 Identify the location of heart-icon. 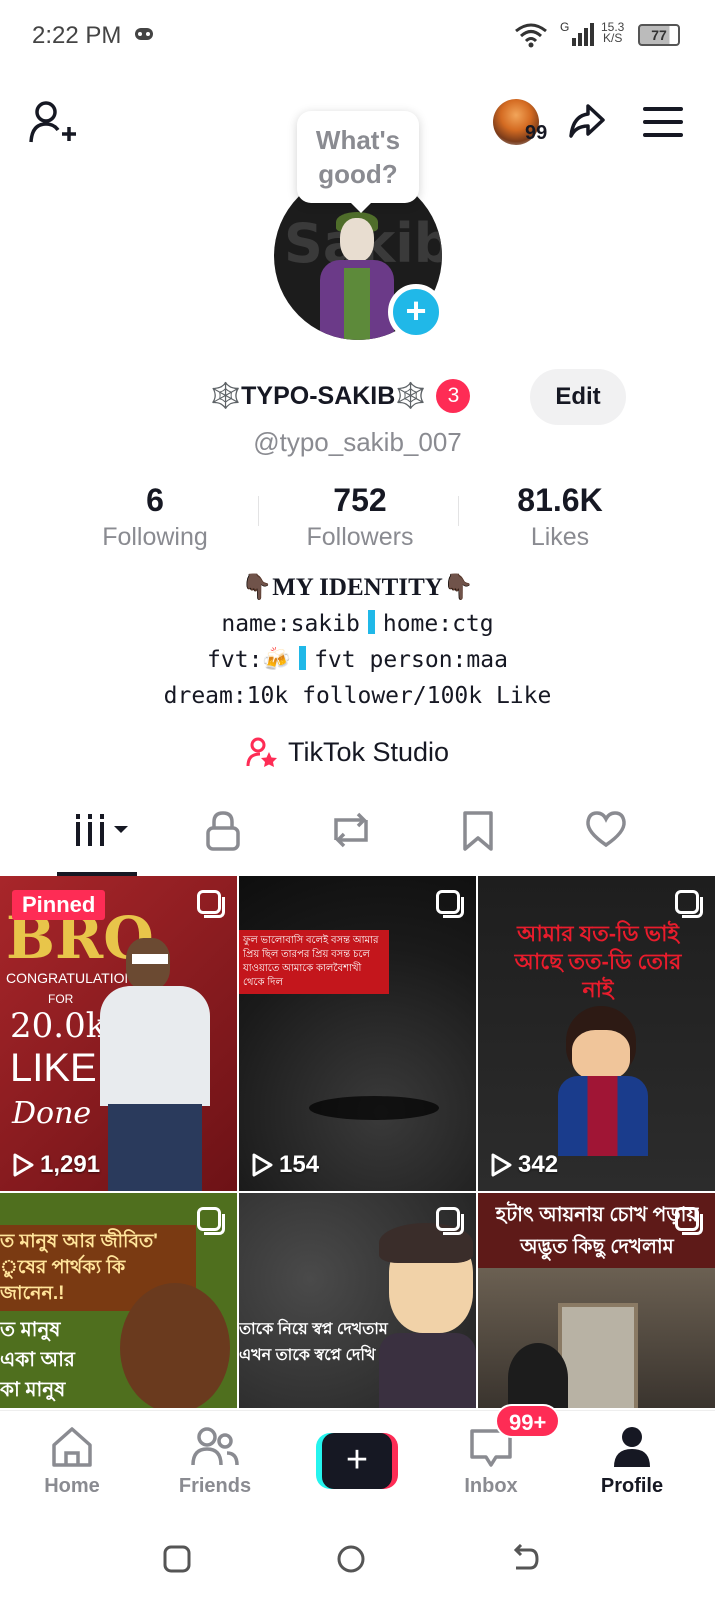
(606, 829).